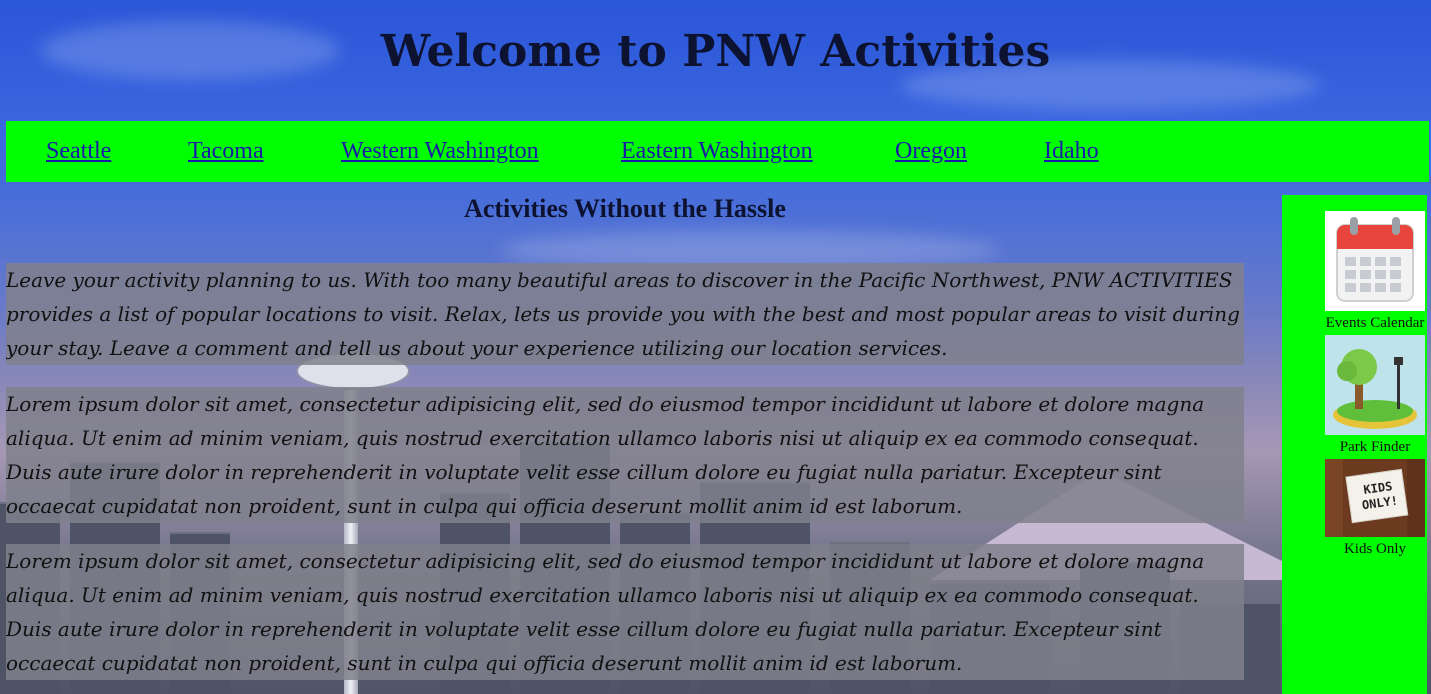 The width and height of the screenshot is (1431, 694). I want to click on sidebar-item-label: Events Calendar, so click(1375, 323).